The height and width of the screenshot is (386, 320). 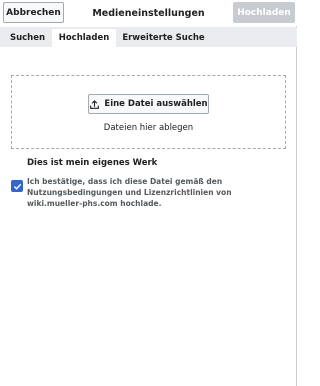 I want to click on dialog-header: Abbrechen Medieneinstellungen Hochladen, so click(x=148, y=13).